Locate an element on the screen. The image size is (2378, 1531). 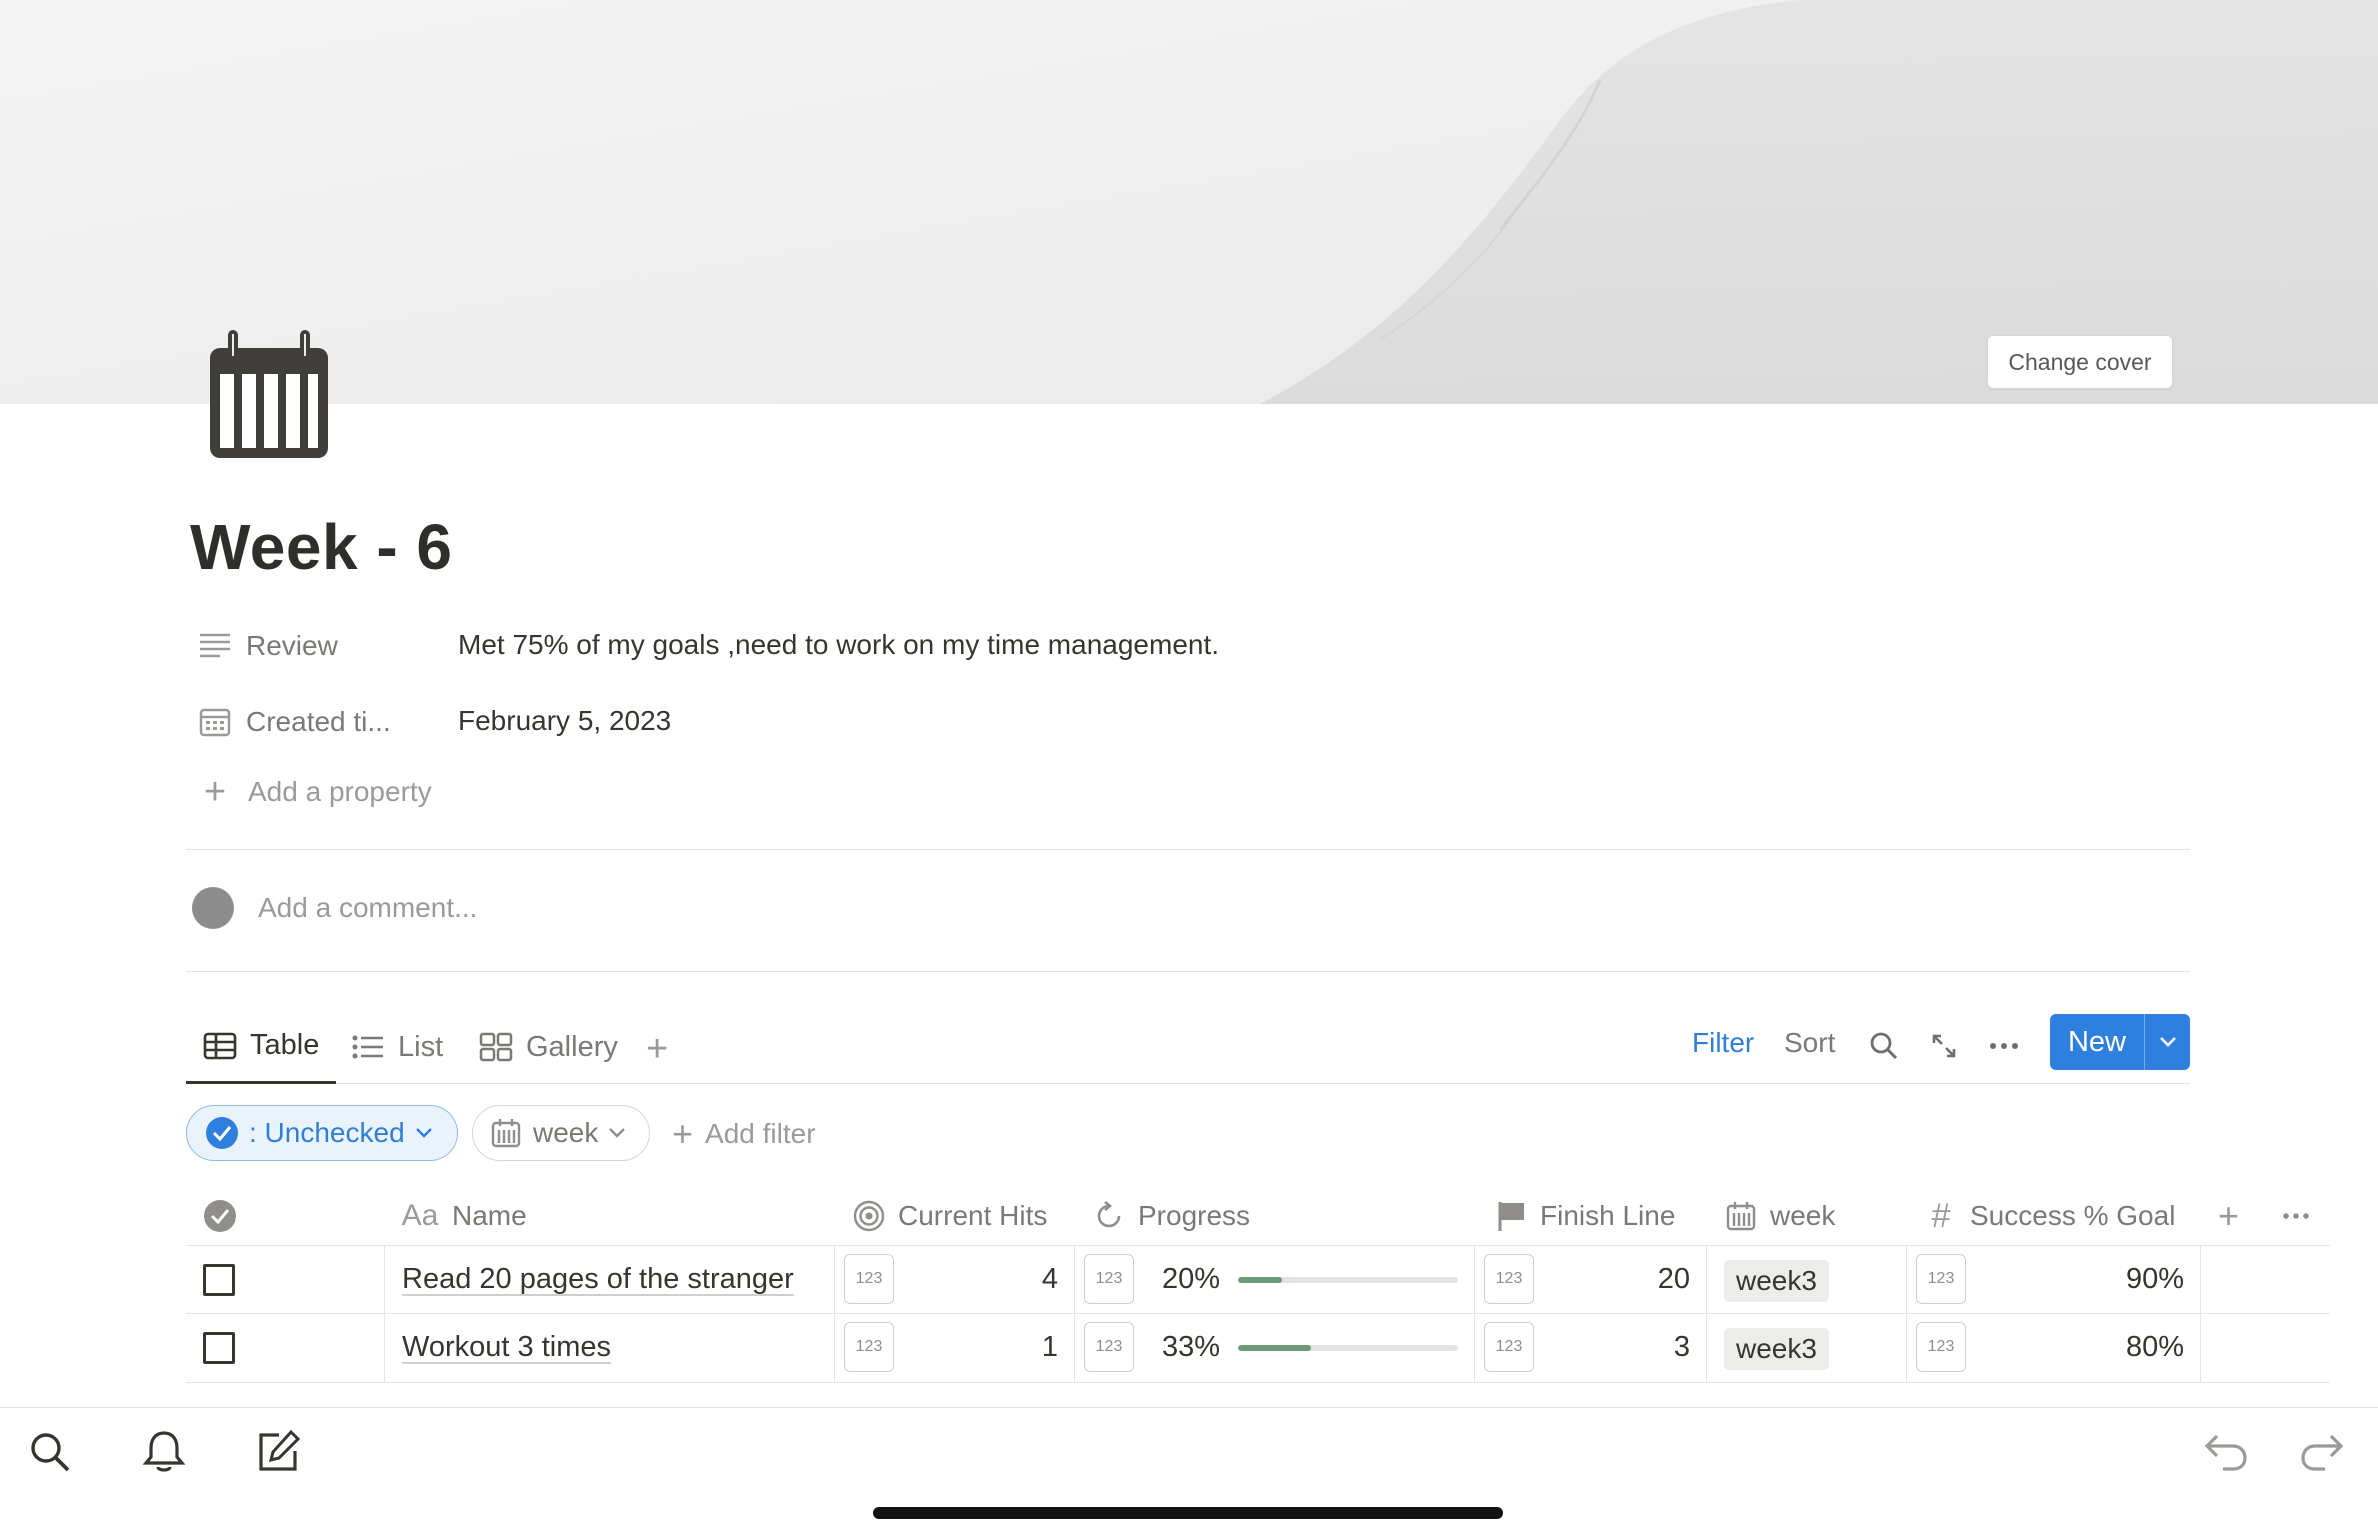
tab-label: Gallery is located at coordinates (572, 1046).